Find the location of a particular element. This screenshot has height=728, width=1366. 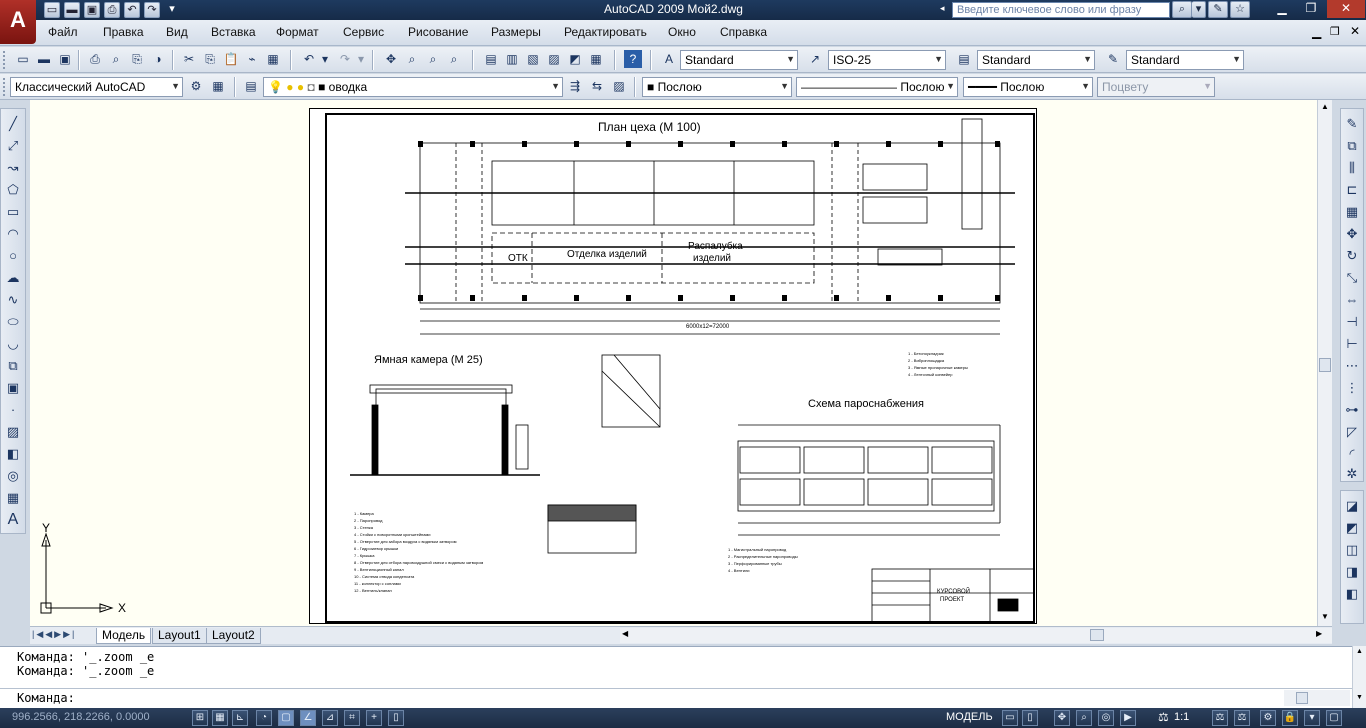

zoom-window-icon: ⌕ is located at coordinates (433, 59).